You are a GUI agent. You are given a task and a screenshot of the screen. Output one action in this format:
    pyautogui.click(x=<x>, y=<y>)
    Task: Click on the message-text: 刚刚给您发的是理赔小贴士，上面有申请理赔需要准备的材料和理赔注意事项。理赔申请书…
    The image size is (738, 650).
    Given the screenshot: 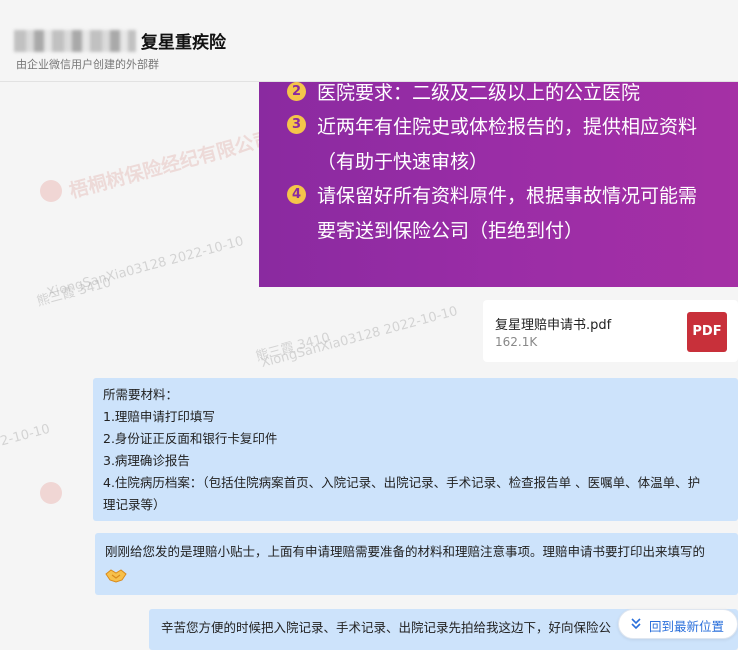 What is the action you would take?
    pyautogui.click(x=405, y=551)
    